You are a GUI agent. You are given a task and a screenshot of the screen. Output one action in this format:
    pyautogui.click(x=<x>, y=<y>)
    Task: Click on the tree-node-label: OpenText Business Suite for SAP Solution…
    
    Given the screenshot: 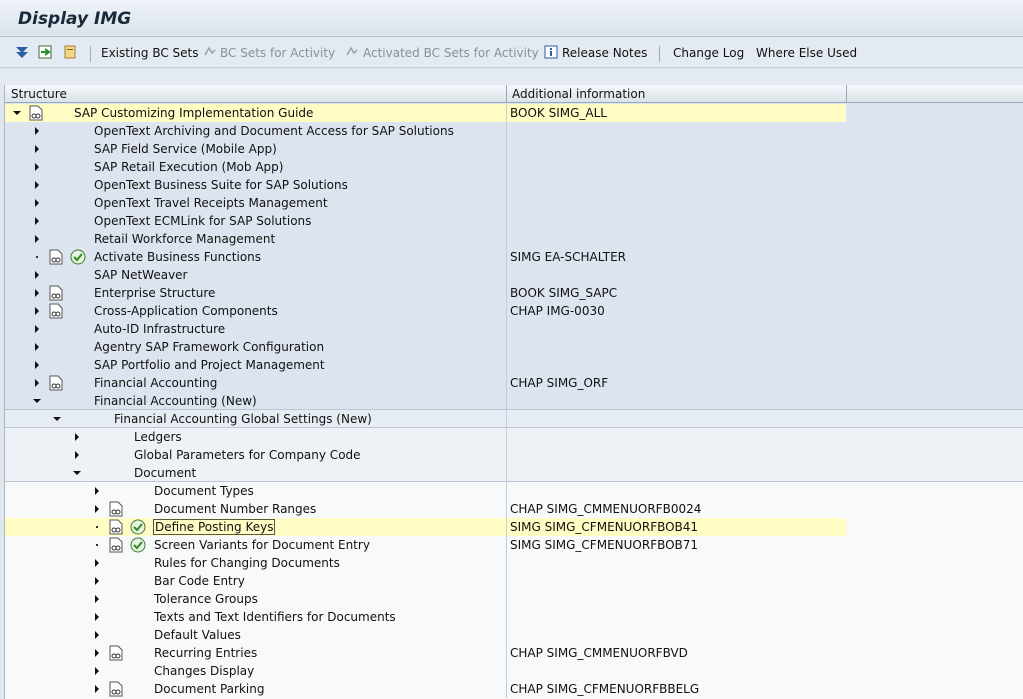 What is the action you would take?
    pyautogui.click(x=221, y=185)
    